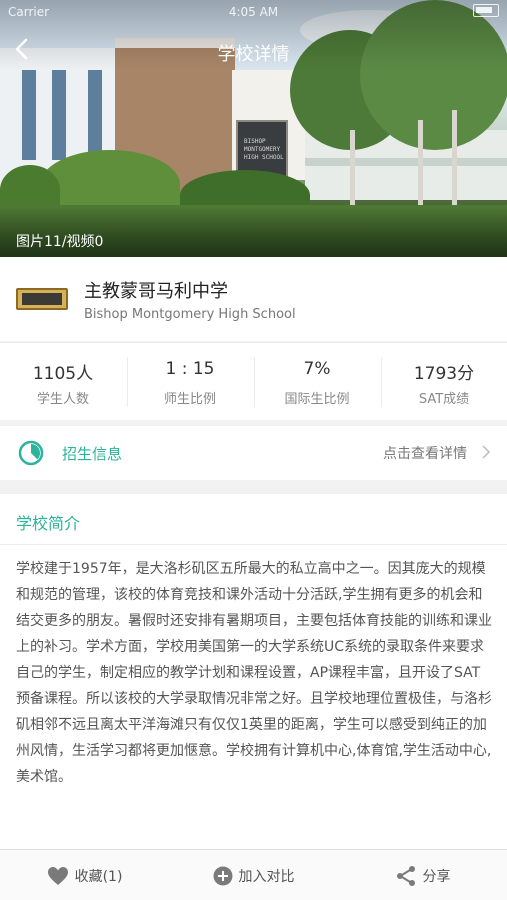  Describe the element at coordinates (253, 54) in the screenshot. I see `page-title: 学校详情` at that location.